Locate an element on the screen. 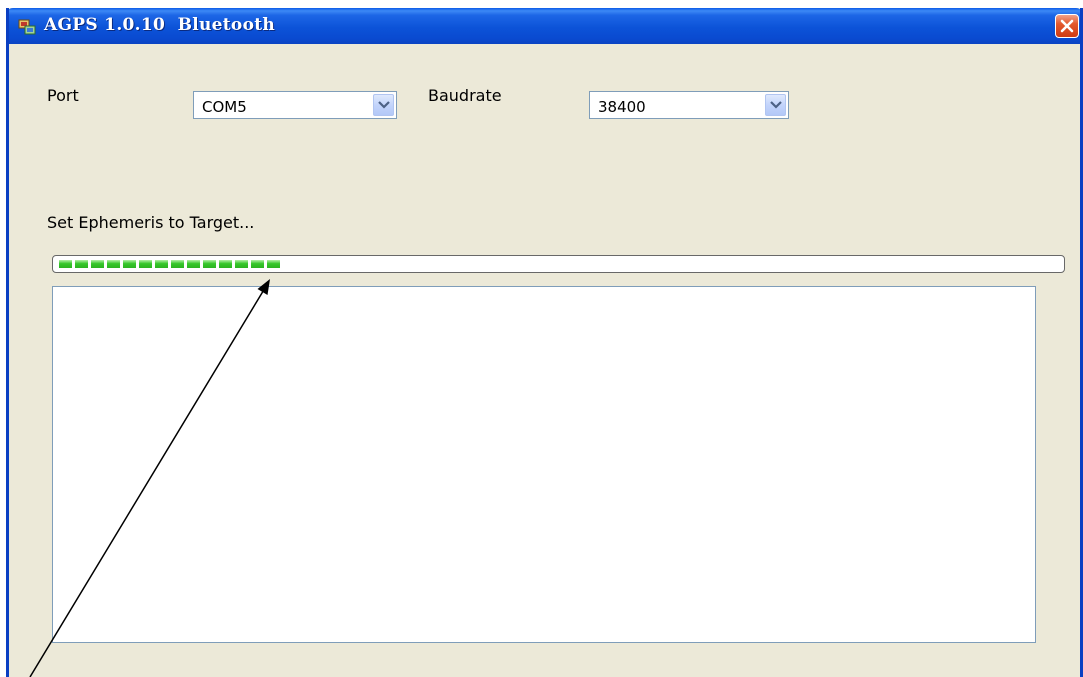 The width and height of the screenshot is (1083, 677). port-dropdown-button is located at coordinates (383, 105).